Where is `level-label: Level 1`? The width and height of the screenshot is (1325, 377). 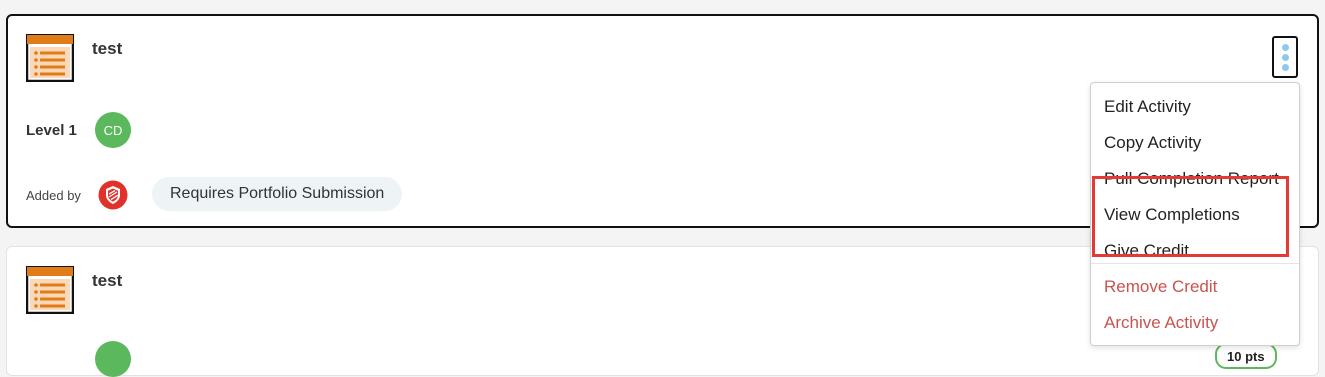
level-label: Level 1 is located at coordinates (51, 130).